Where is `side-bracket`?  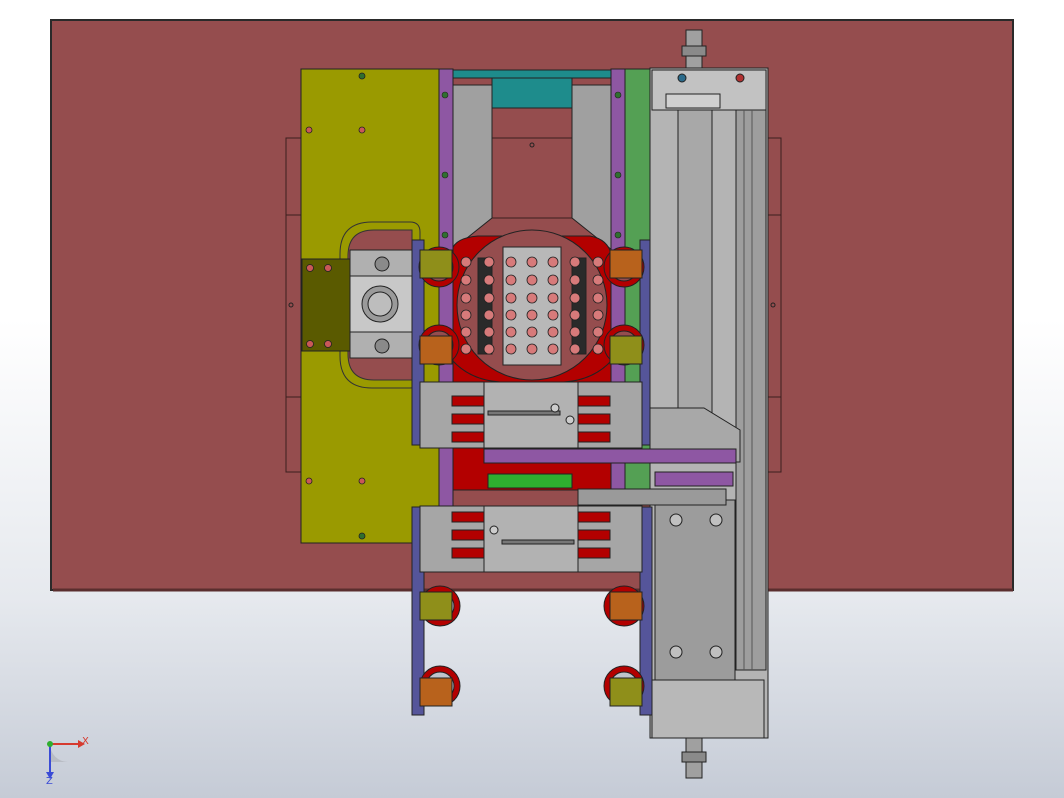 side-bracket is located at coordinates (326, 305).